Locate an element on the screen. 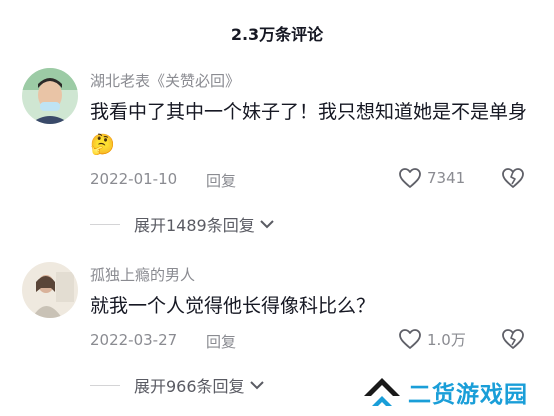 The width and height of the screenshot is (554, 416). like-button: 1.0万 is located at coordinates (432, 339).